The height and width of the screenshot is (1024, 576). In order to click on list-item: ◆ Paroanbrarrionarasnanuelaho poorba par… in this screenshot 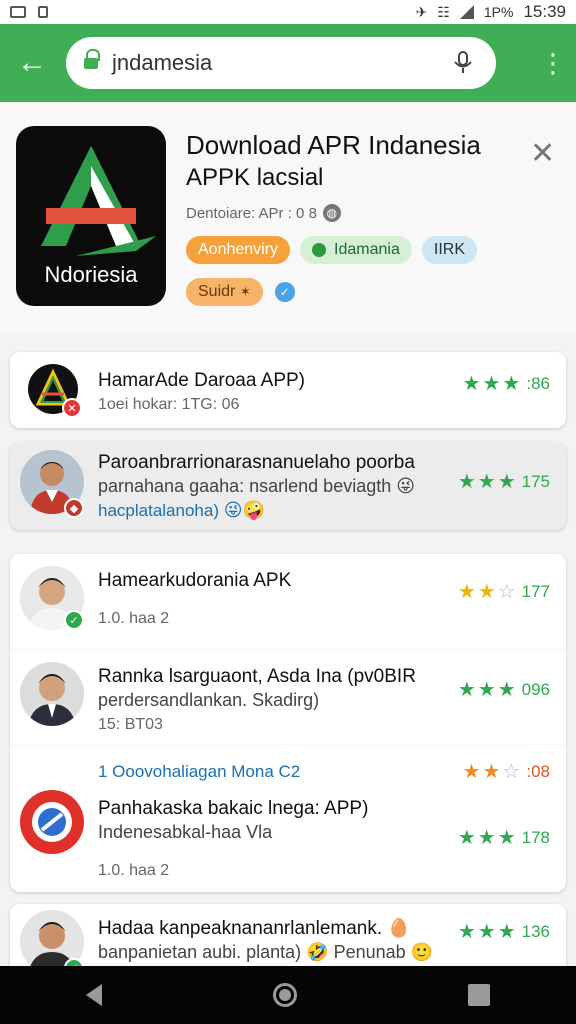, I will do `click(288, 486)`.